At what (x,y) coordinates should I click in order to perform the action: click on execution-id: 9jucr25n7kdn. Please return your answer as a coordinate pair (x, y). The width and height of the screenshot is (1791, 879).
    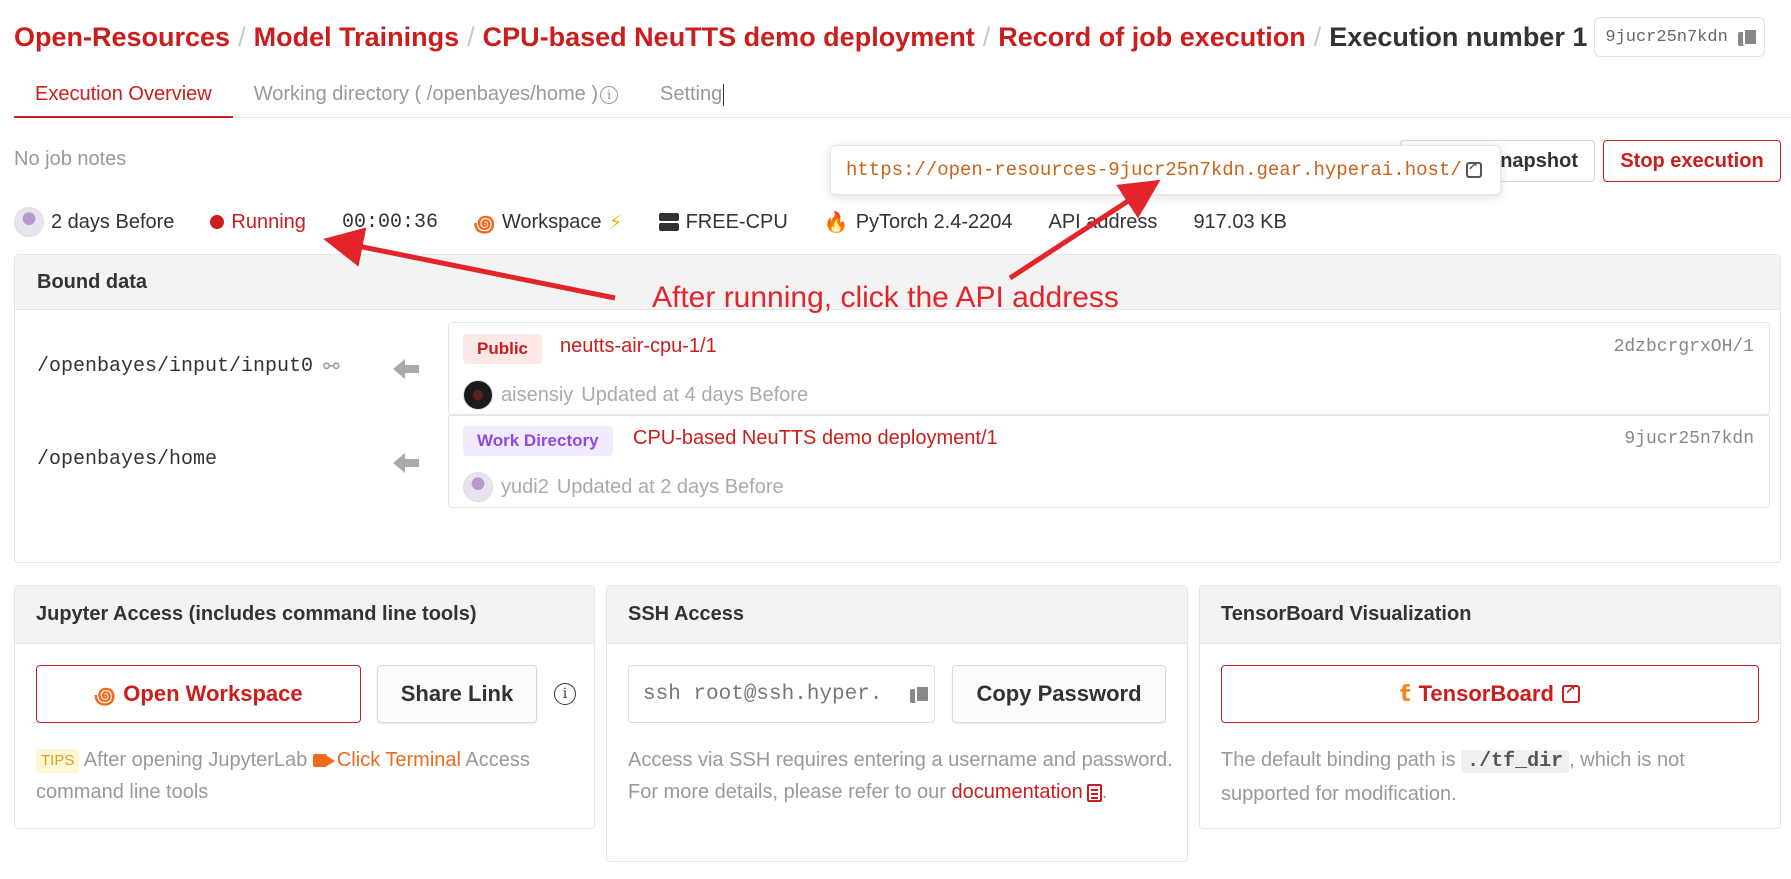
    Looking at the image, I should click on (1666, 37).